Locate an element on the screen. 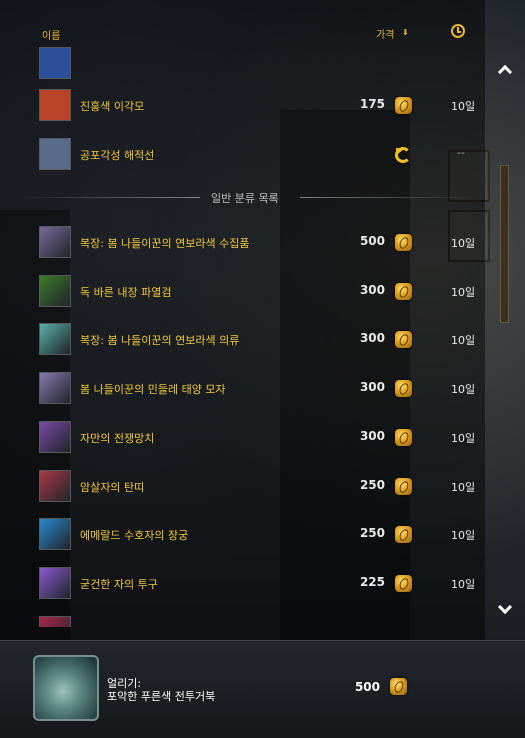 This screenshot has height=738, width=525. sort-down-icon: ⬇ is located at coordinates (405, 32).